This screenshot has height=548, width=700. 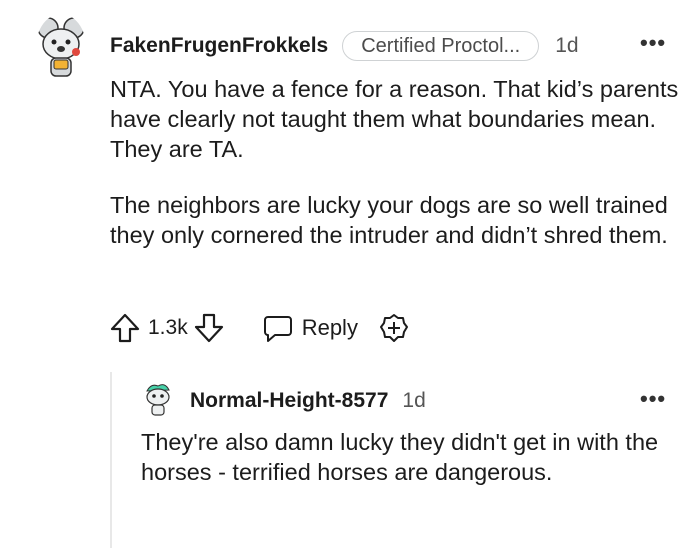 I want to click on upvote-icon, so click(x=125, y=328).